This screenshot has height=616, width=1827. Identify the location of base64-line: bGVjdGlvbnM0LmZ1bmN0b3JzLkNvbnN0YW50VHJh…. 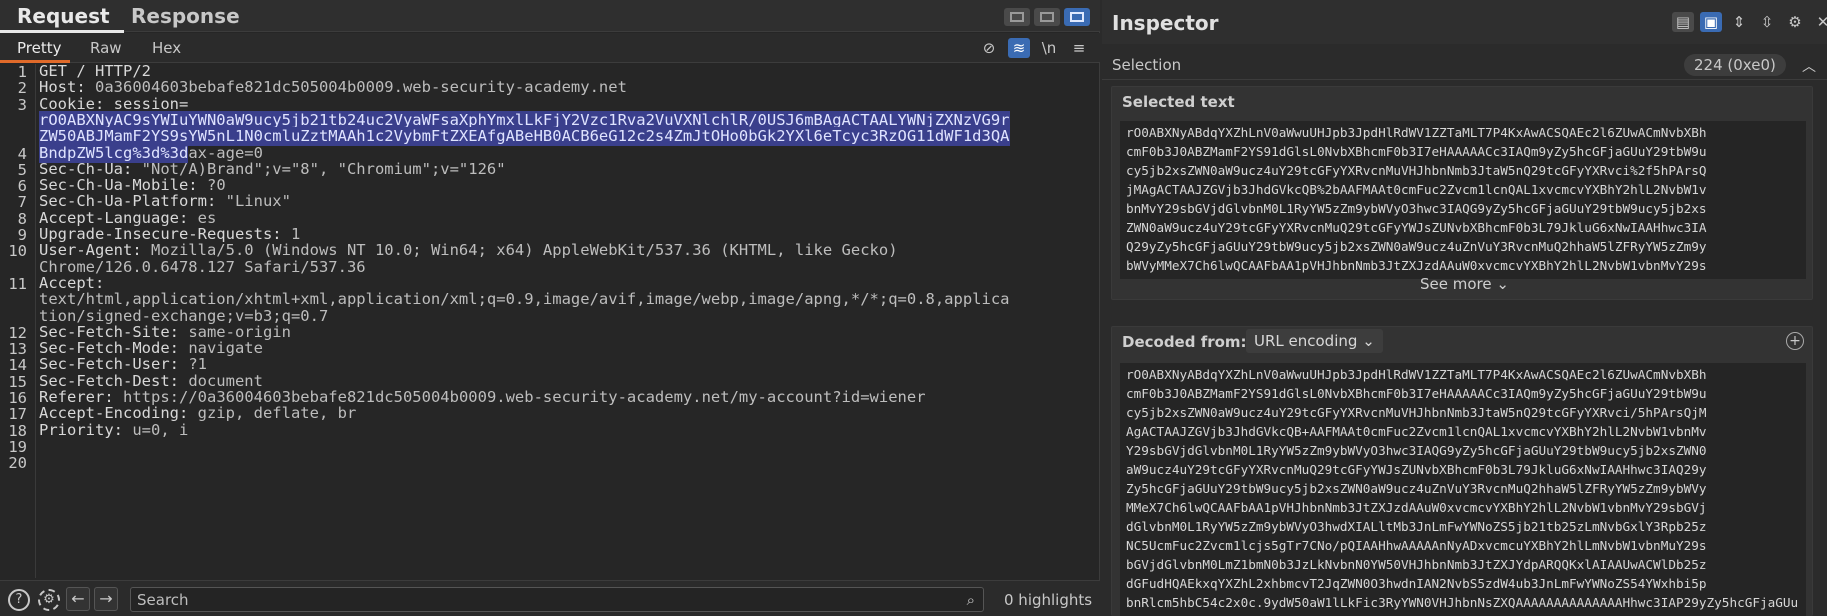
(1416, 564).